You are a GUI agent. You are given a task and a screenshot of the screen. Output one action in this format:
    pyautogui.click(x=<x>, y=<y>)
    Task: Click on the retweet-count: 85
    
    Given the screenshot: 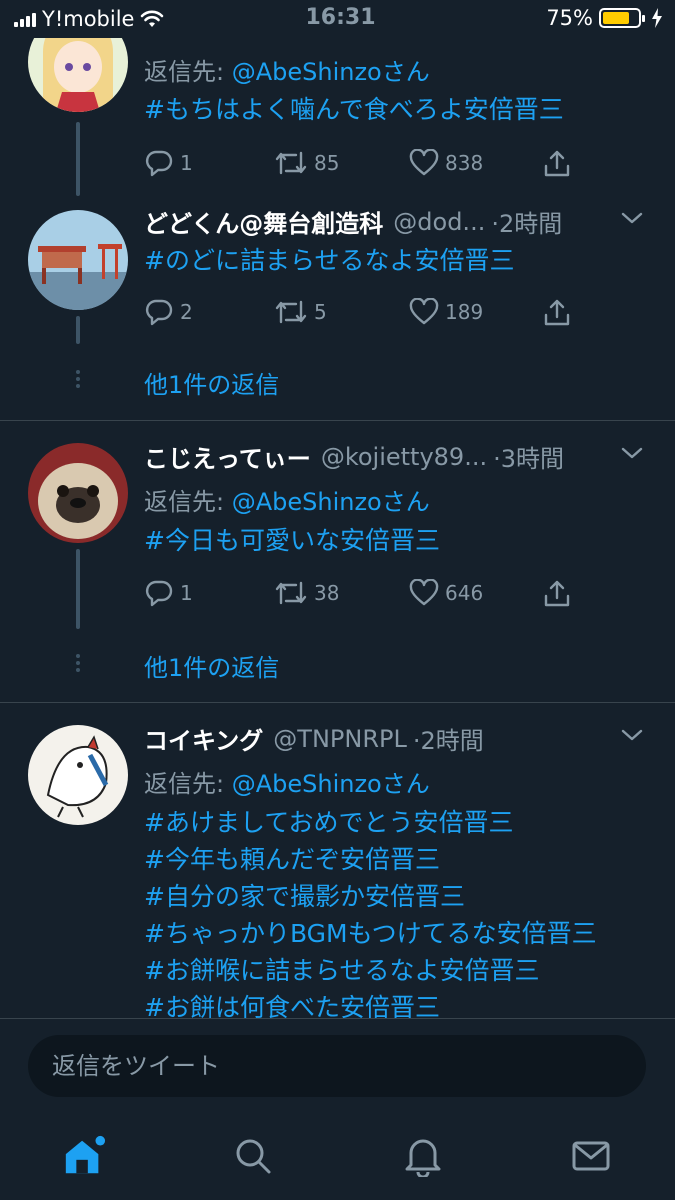 What is the action you would take?
    pyautogui.click(x=327, y=163)
    